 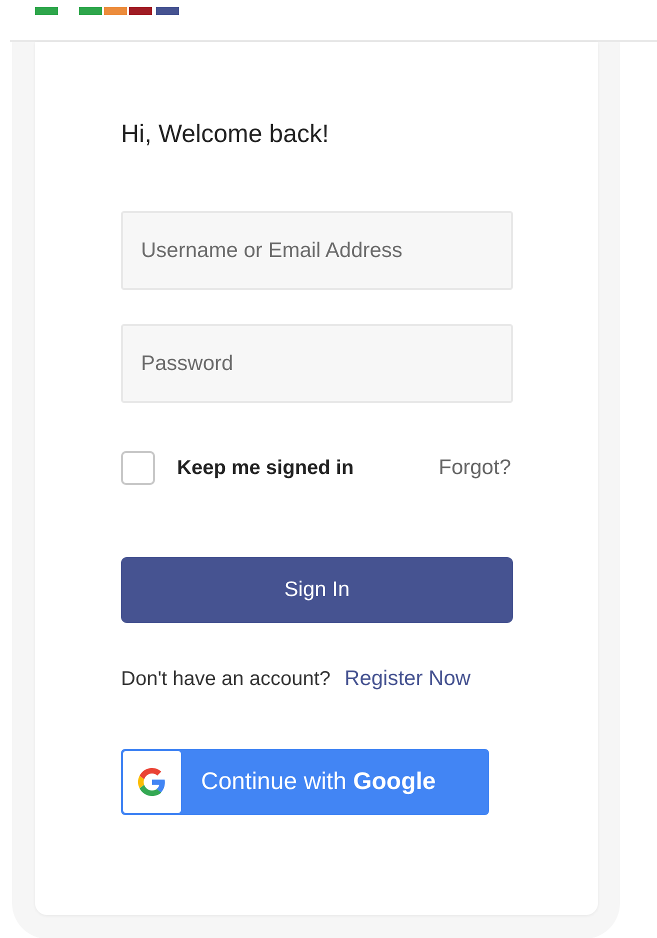 What do you see at coordinates (266, 468) in the screenshot?
I see `remember-label: Keep me signed in` at bounding box center [266, 468].